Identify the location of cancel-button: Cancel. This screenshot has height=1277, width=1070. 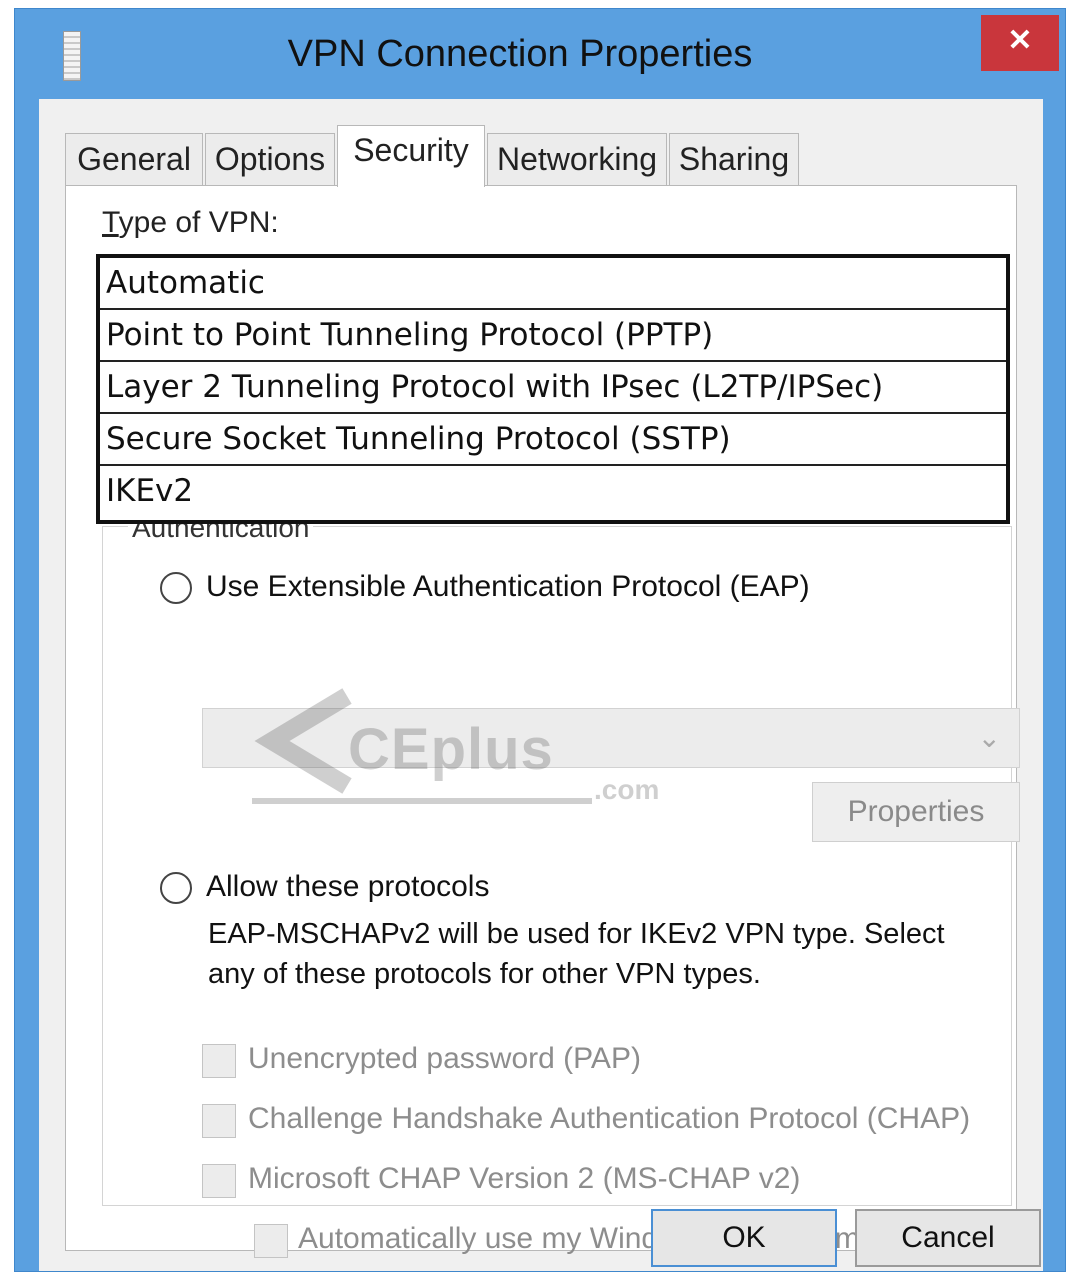
(948, 1238).